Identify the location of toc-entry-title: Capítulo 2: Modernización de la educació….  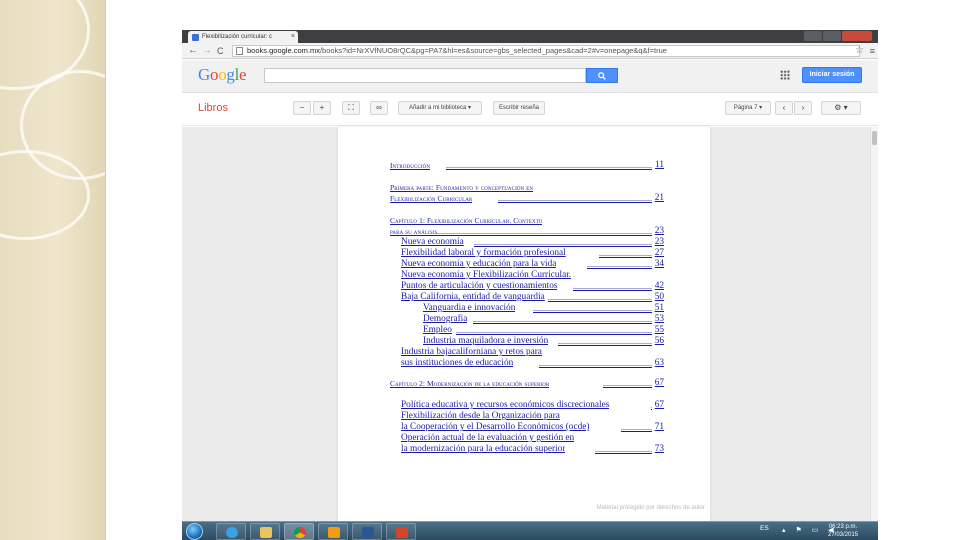
(469, 383).